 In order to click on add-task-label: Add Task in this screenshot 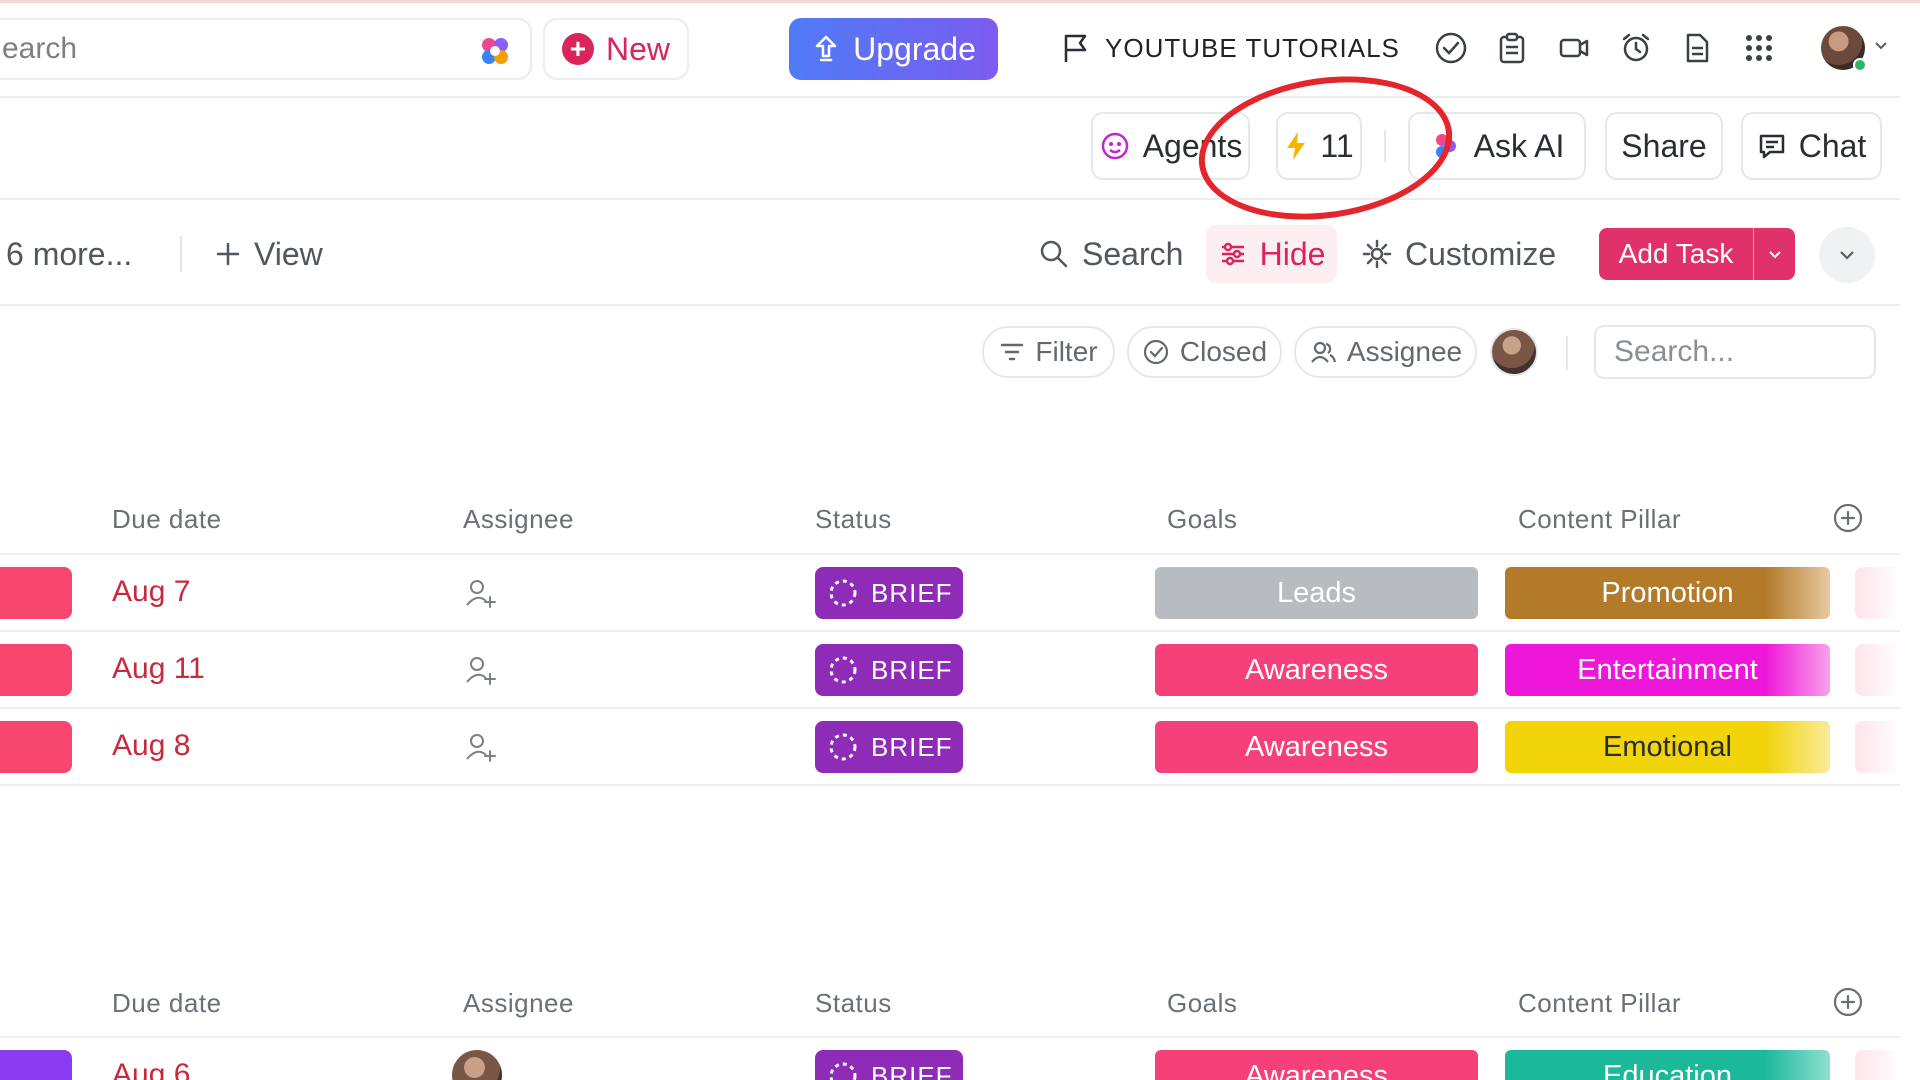, I will do `click(1676, 253)`.